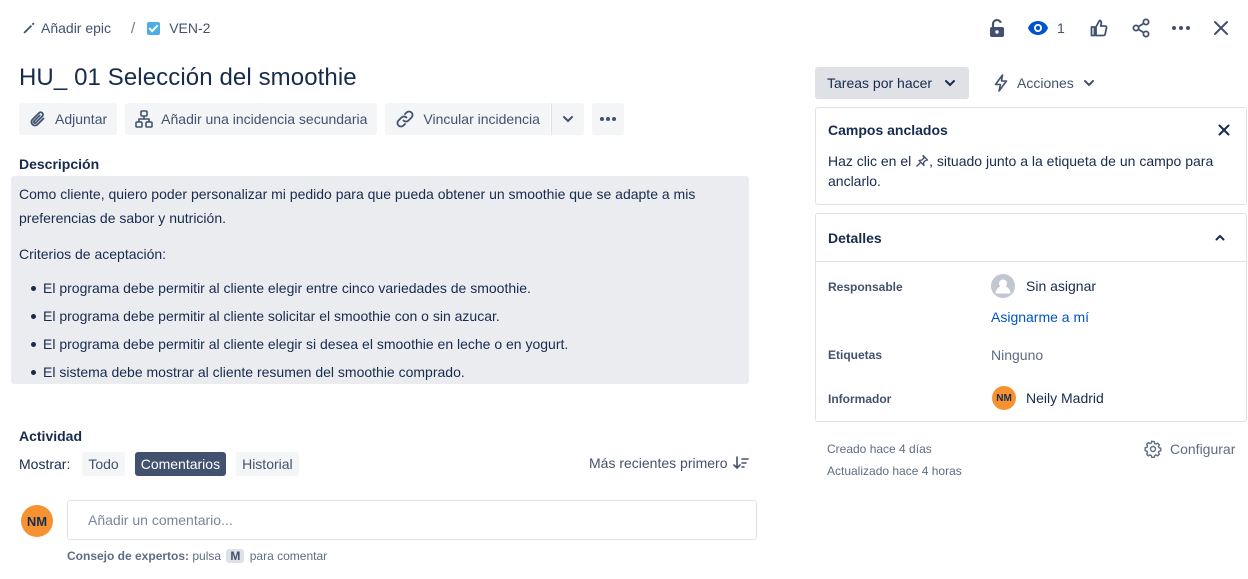 This screenshot has width=1248, height=579. I want to click on attach-button: Adjuntar, so click(68, 119).